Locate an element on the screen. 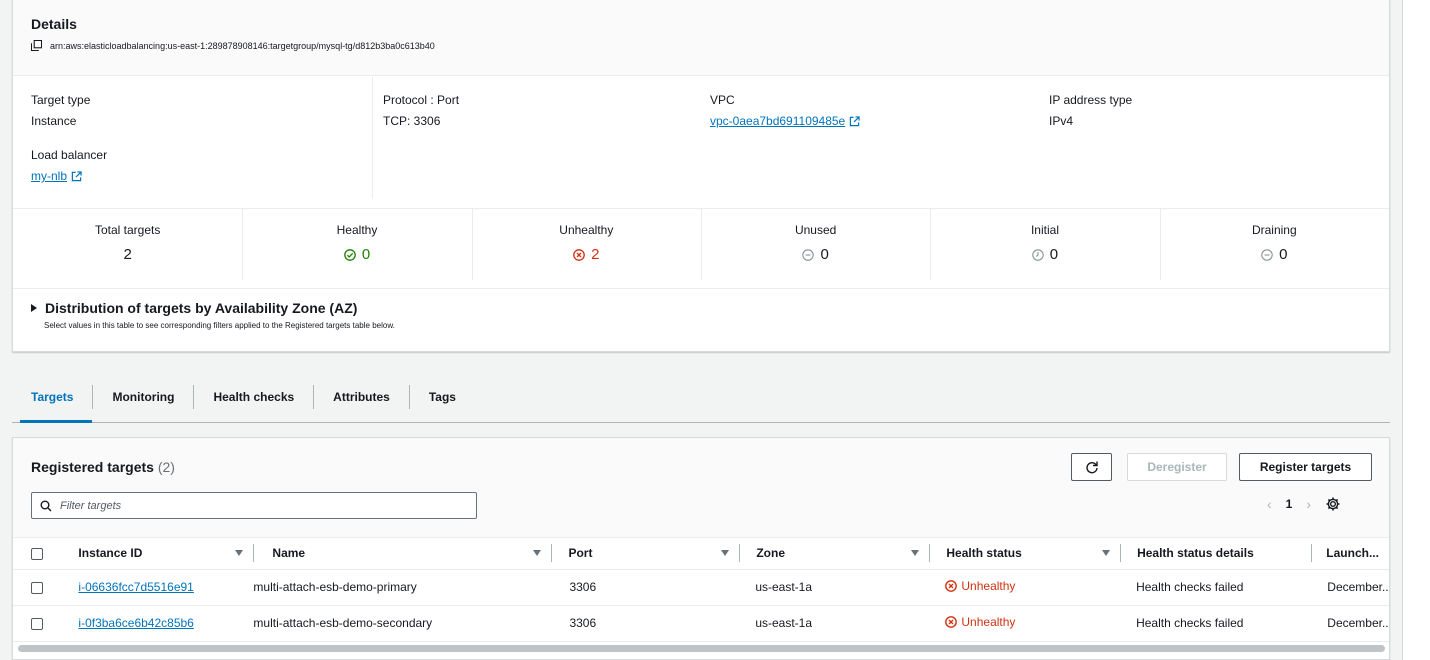  prev-page-icon: ‹ is located at coordinates (1269, 504).